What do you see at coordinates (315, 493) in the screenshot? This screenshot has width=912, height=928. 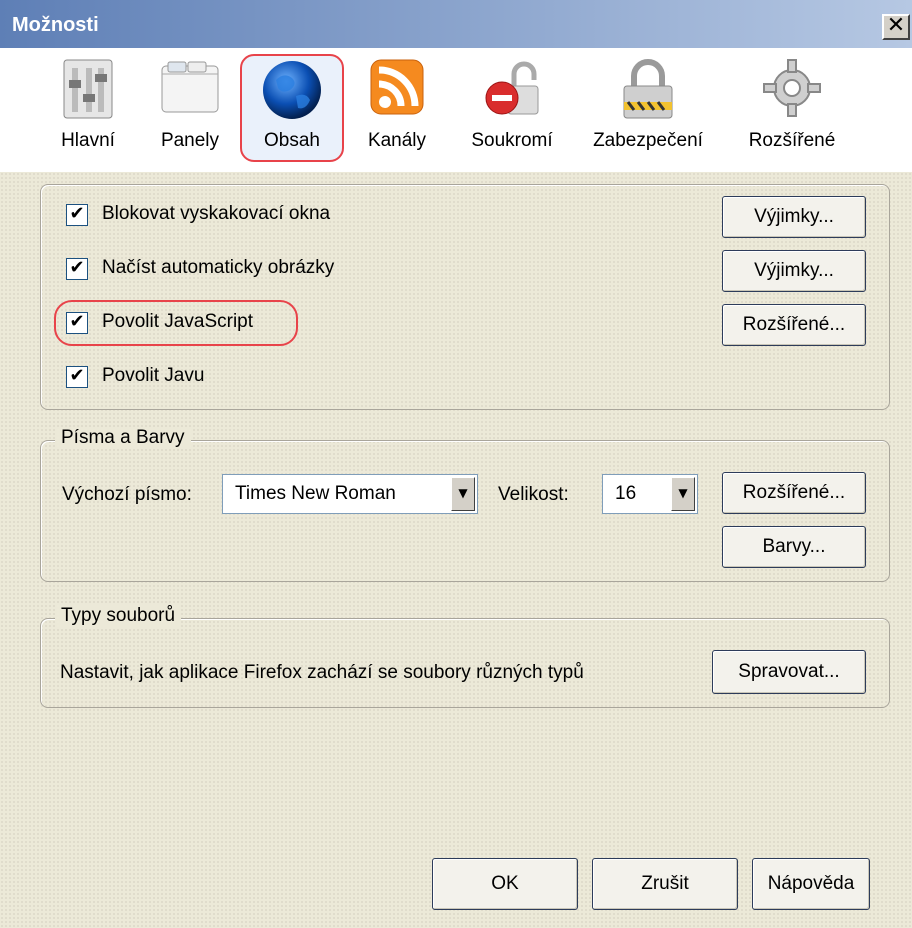 I see `default-font-value: Times New Roman` at bounding box center [315, 493].